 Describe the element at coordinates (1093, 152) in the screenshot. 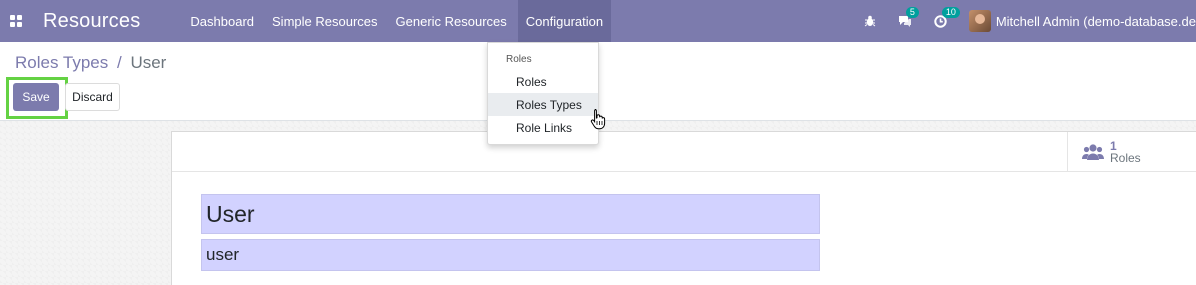

I see `users-icon` at that location.